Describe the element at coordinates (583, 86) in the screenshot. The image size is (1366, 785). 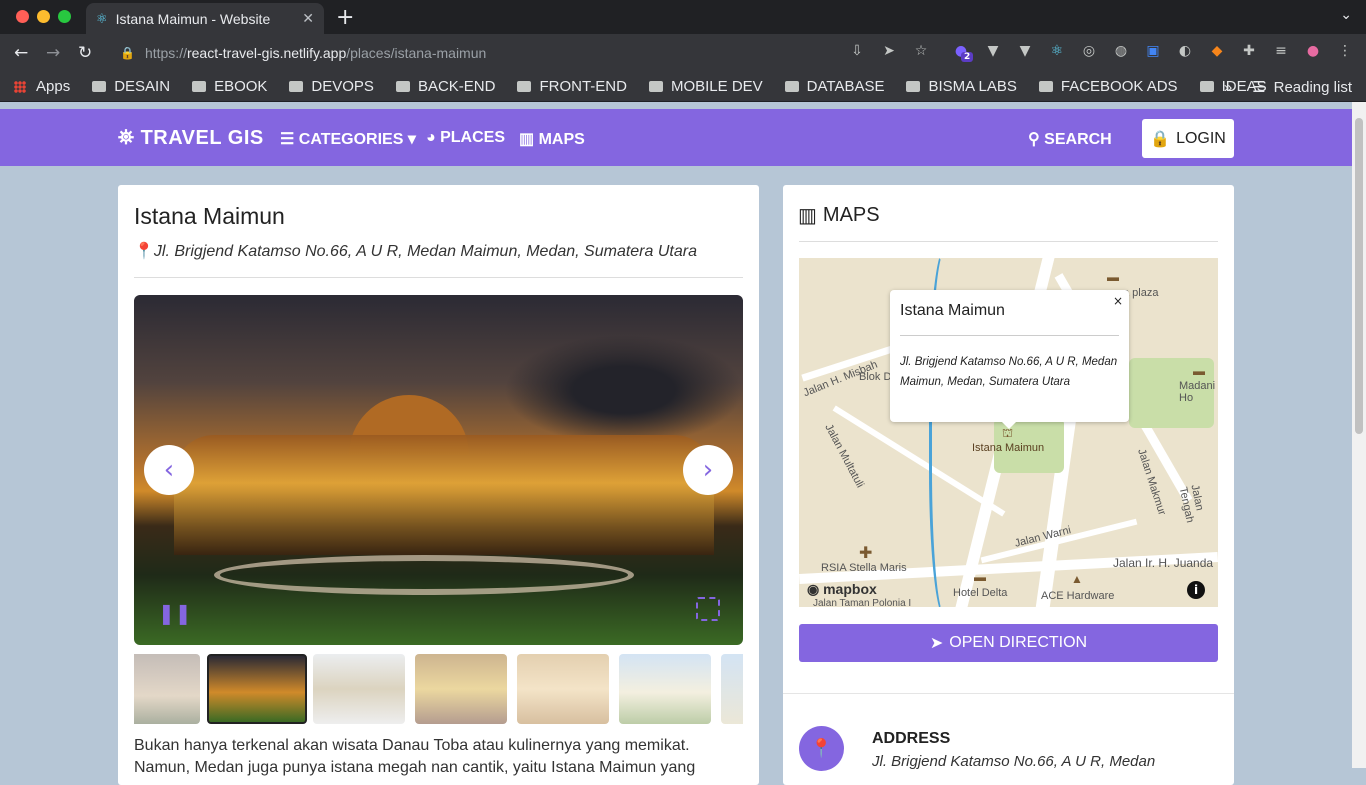
I see `bookmark-label: FRONT-END` at that location.